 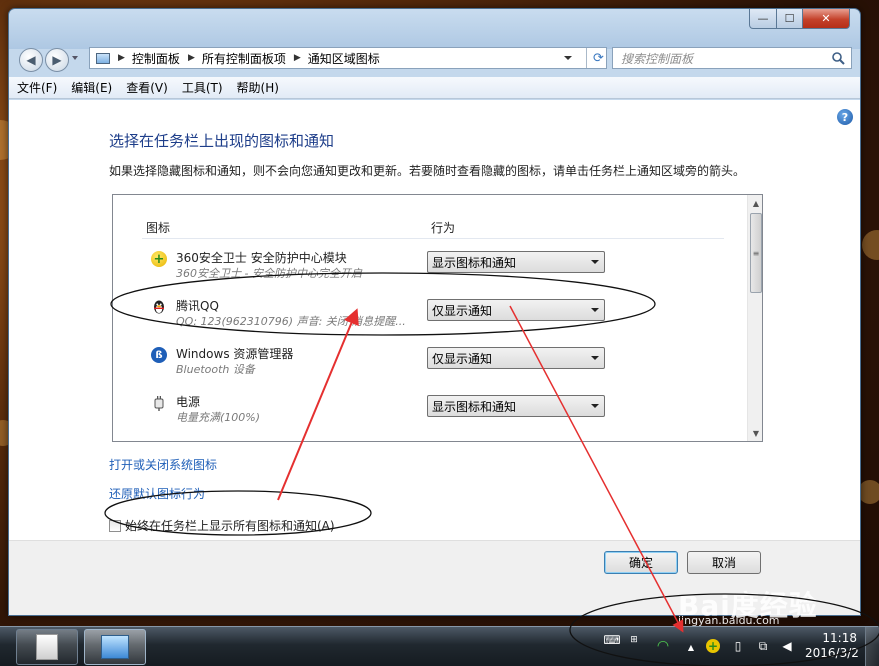 I want to click on close-button: ✕, so click(x=826, y=19).